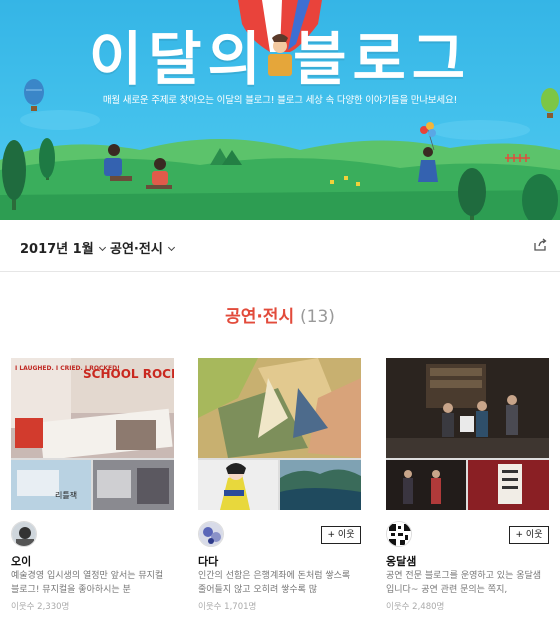  What do you see at coordinates (280, 59) in the screenshot?
I see `banner-title: 이달의 블로그` at bounding box center [280, 59].